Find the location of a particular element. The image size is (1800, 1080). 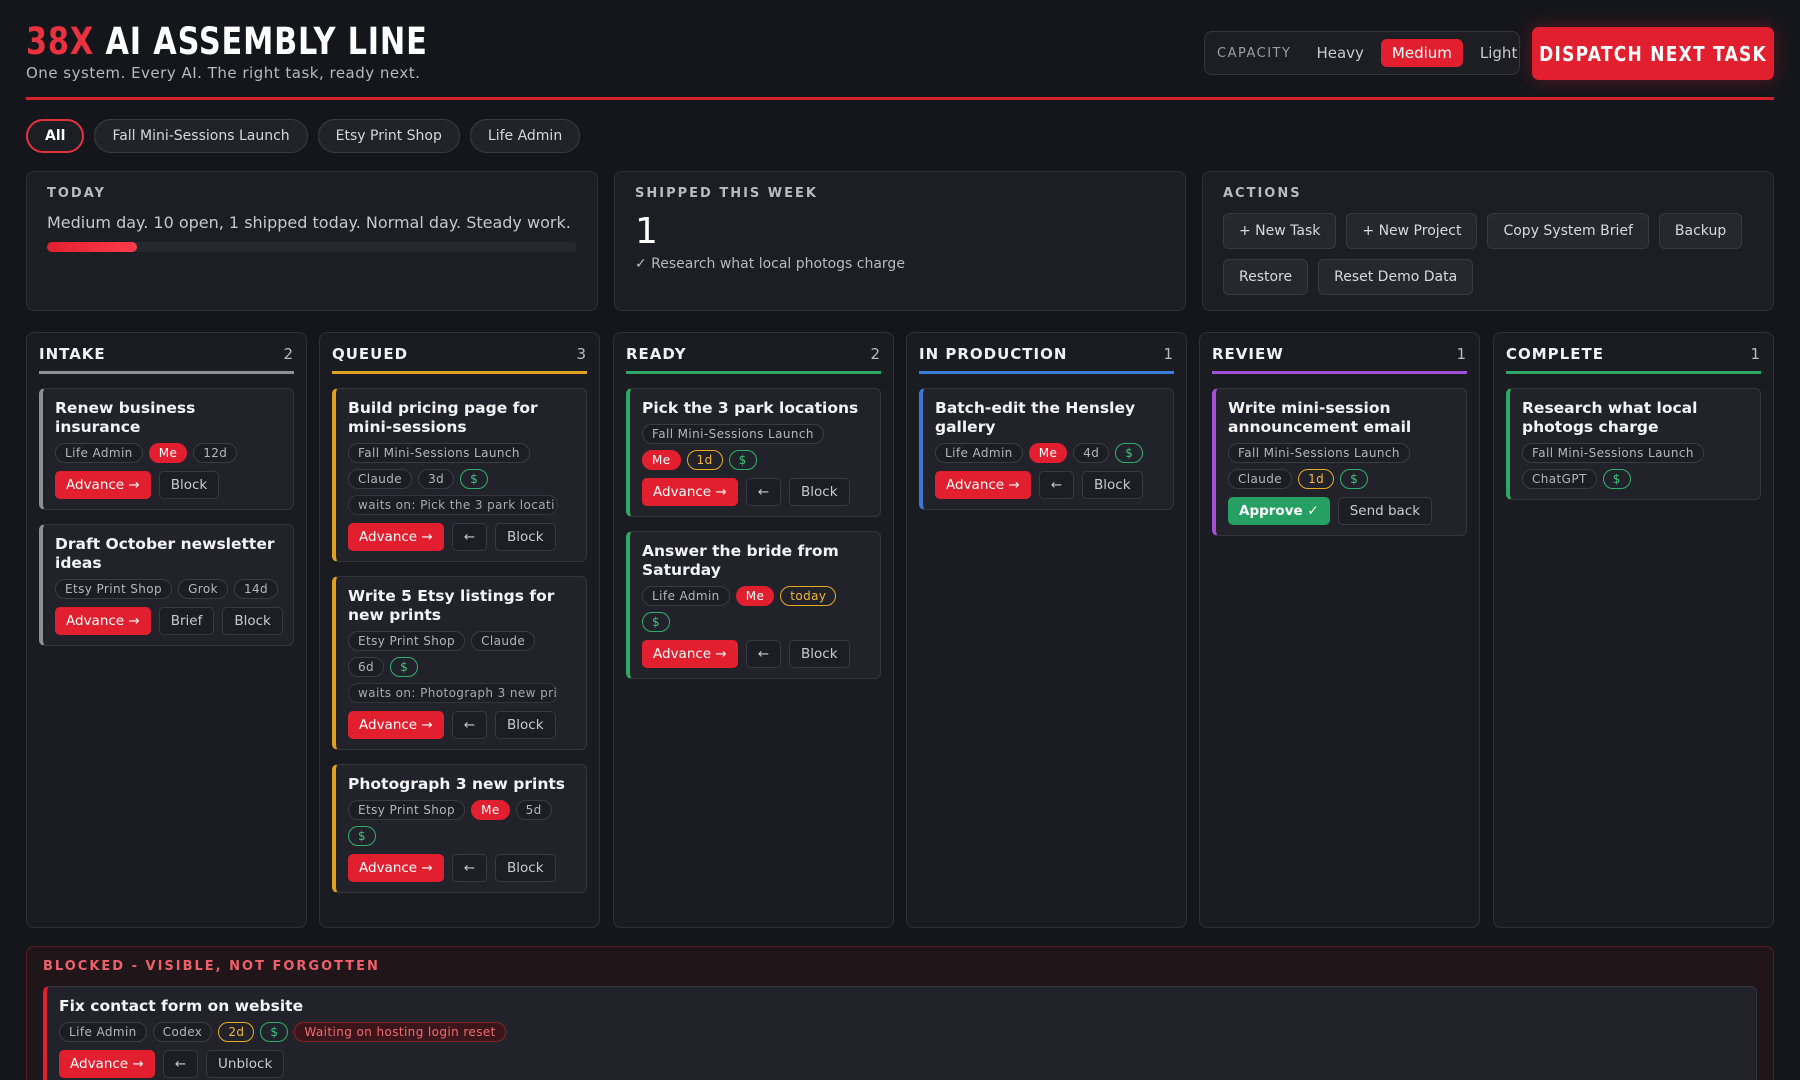

unblock-button: Unblock is located at coordinates (245, 1064).